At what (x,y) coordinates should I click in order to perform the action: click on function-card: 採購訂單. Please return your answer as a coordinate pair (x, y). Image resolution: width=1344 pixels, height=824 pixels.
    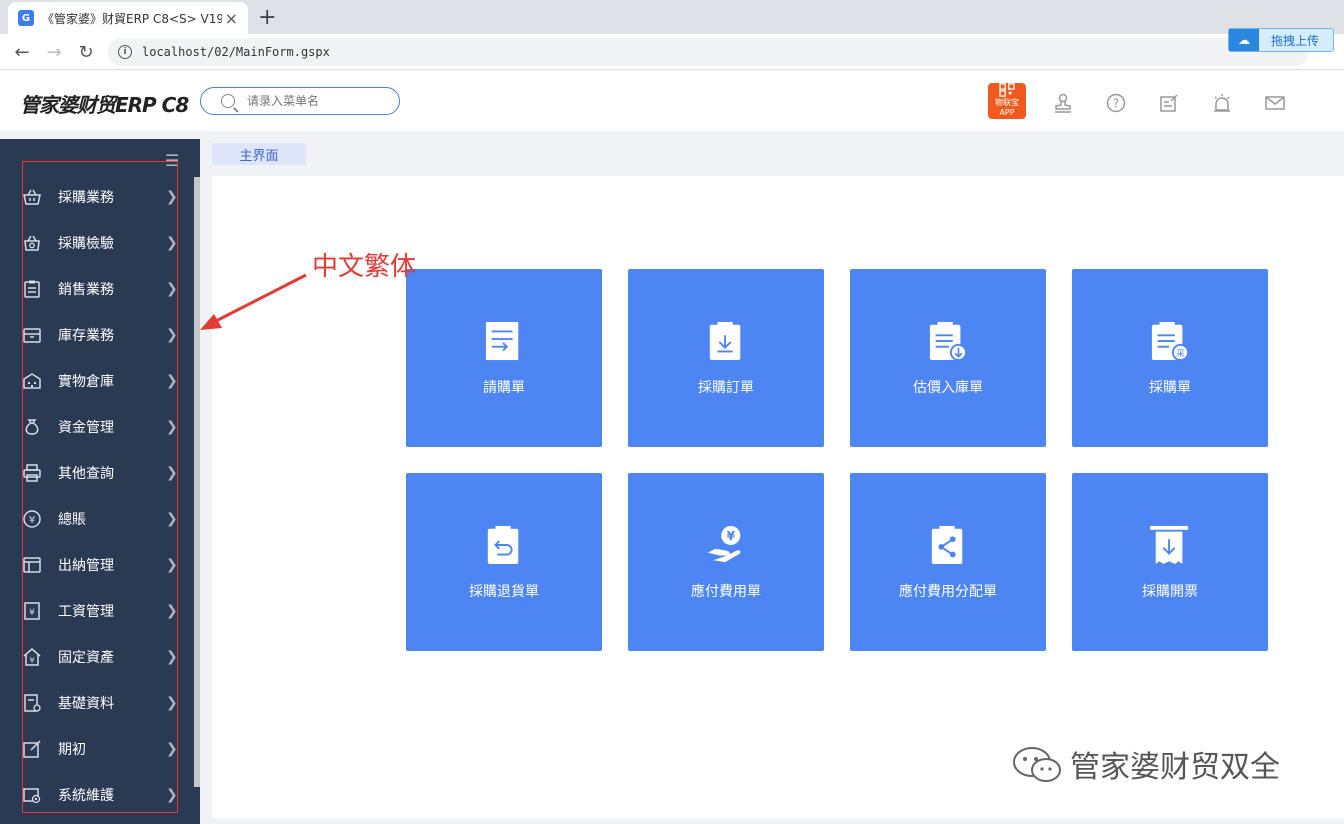
    Looking at the image, I should click on (726, 358).